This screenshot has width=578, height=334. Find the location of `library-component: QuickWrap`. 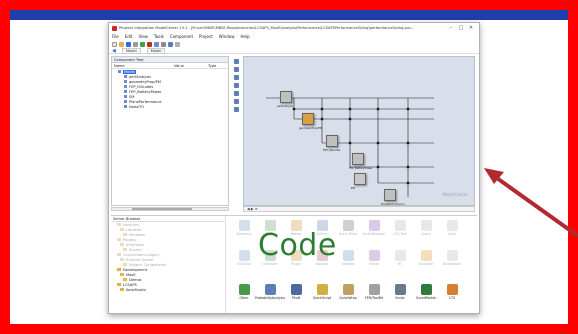

library-component: QuickWrap is located at coordinates (348, 295).